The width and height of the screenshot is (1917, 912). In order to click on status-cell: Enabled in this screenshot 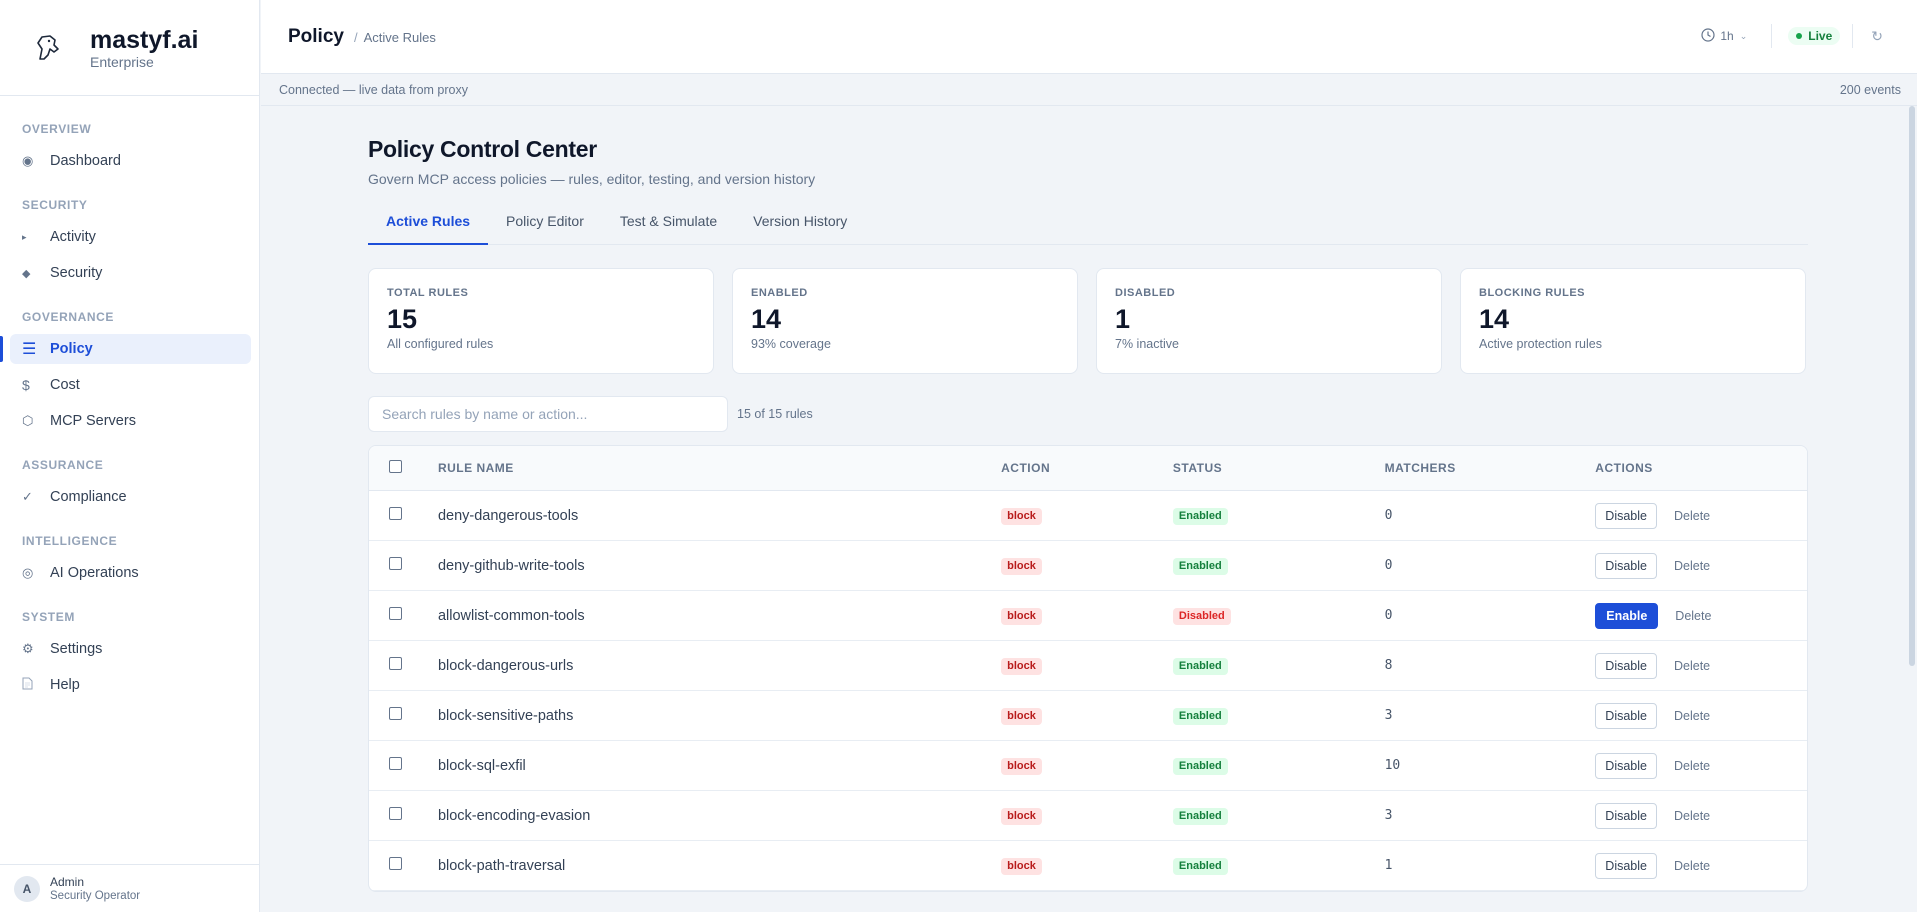, I will do `click(1278, 815)`.